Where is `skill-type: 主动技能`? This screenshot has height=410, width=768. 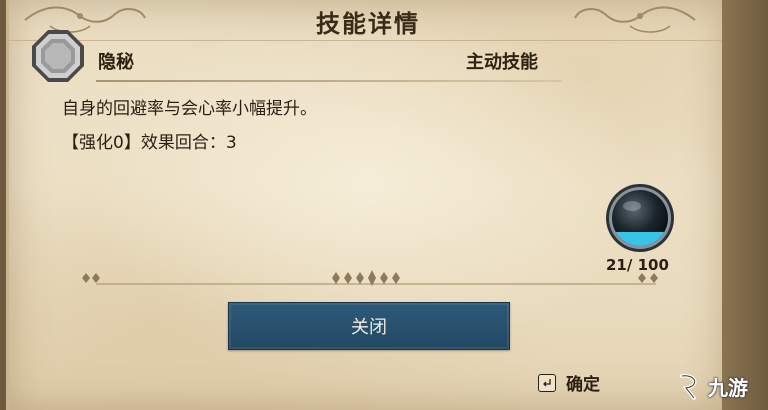 skill-type: 主动技能 is located at coordinates (502, 62).